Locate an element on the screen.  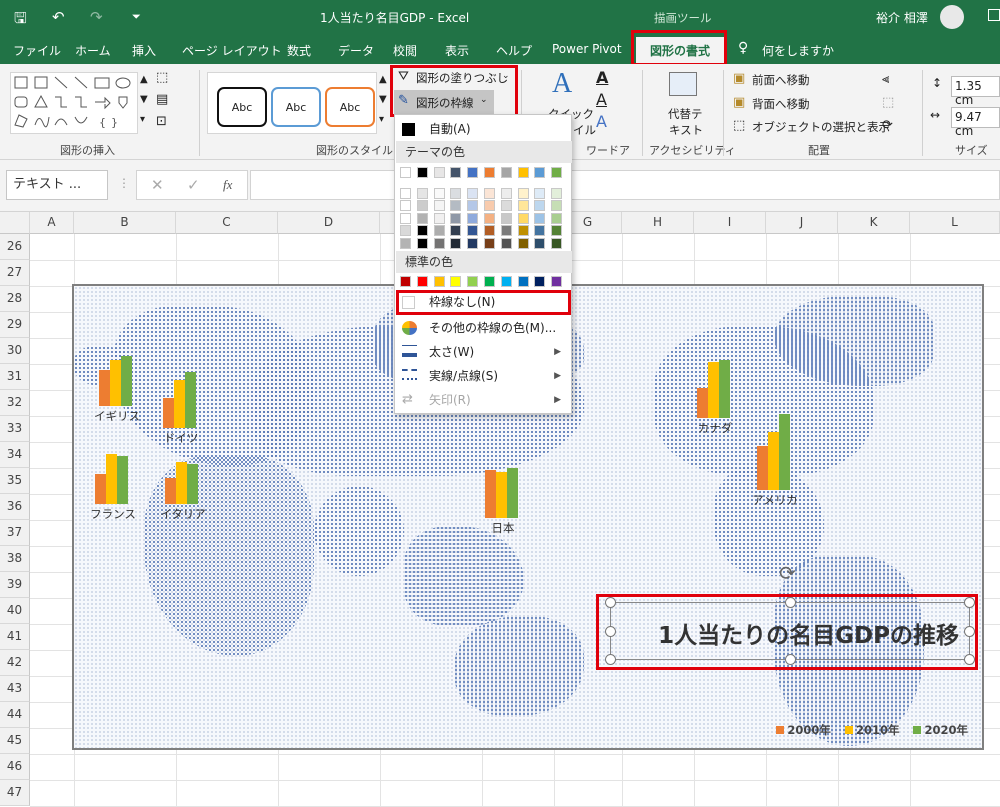
title-text-box: 1人当たりの名目GDPの推移 ⟳ is located at coordinates (790, 613).